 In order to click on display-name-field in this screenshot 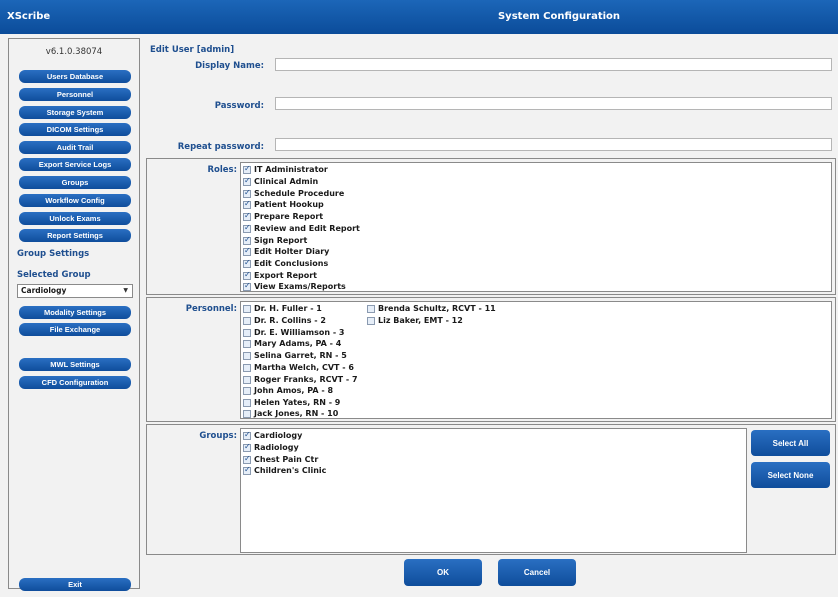, I will do `click(553, 64)`.